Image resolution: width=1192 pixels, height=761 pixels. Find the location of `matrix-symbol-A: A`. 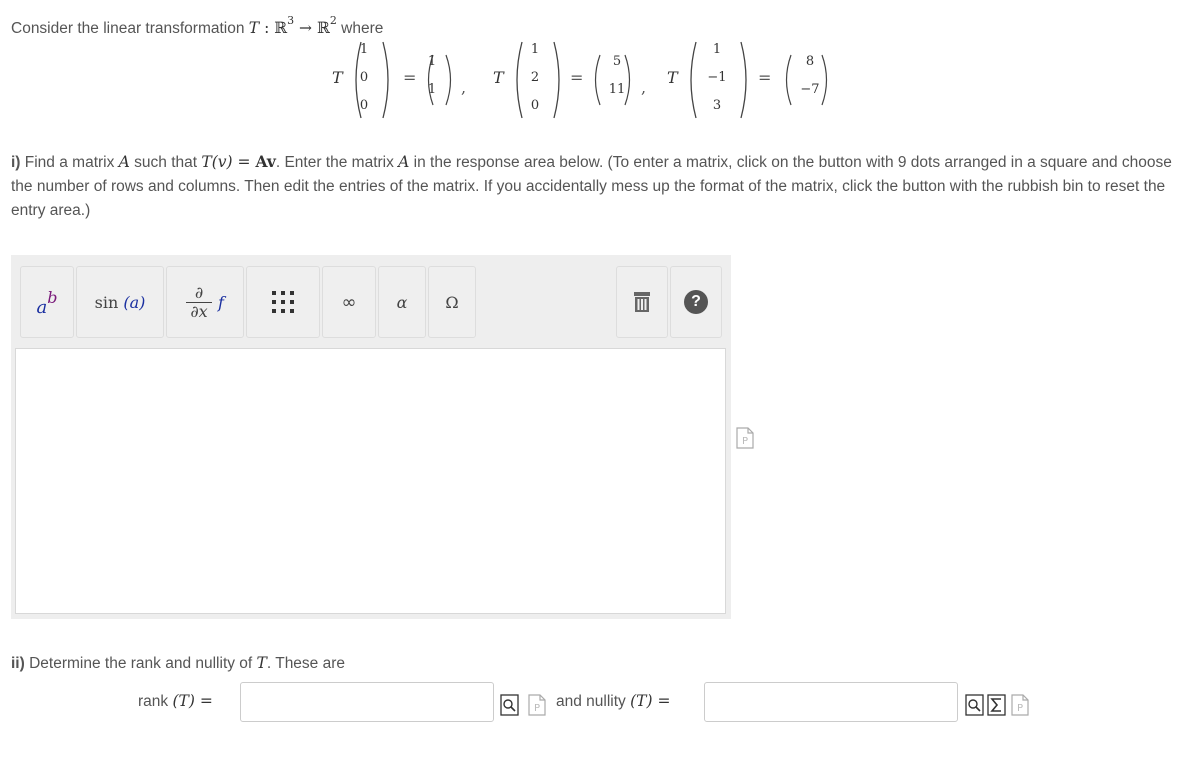

matrix-symbol-A: A is located at coordinates (124, 162).